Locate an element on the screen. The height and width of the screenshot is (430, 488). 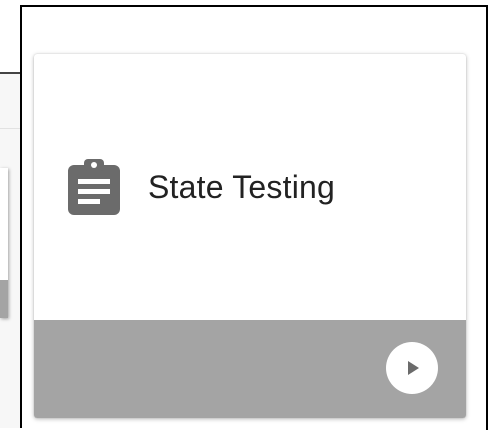
background-card-footer is located at coordinates (4, 299).